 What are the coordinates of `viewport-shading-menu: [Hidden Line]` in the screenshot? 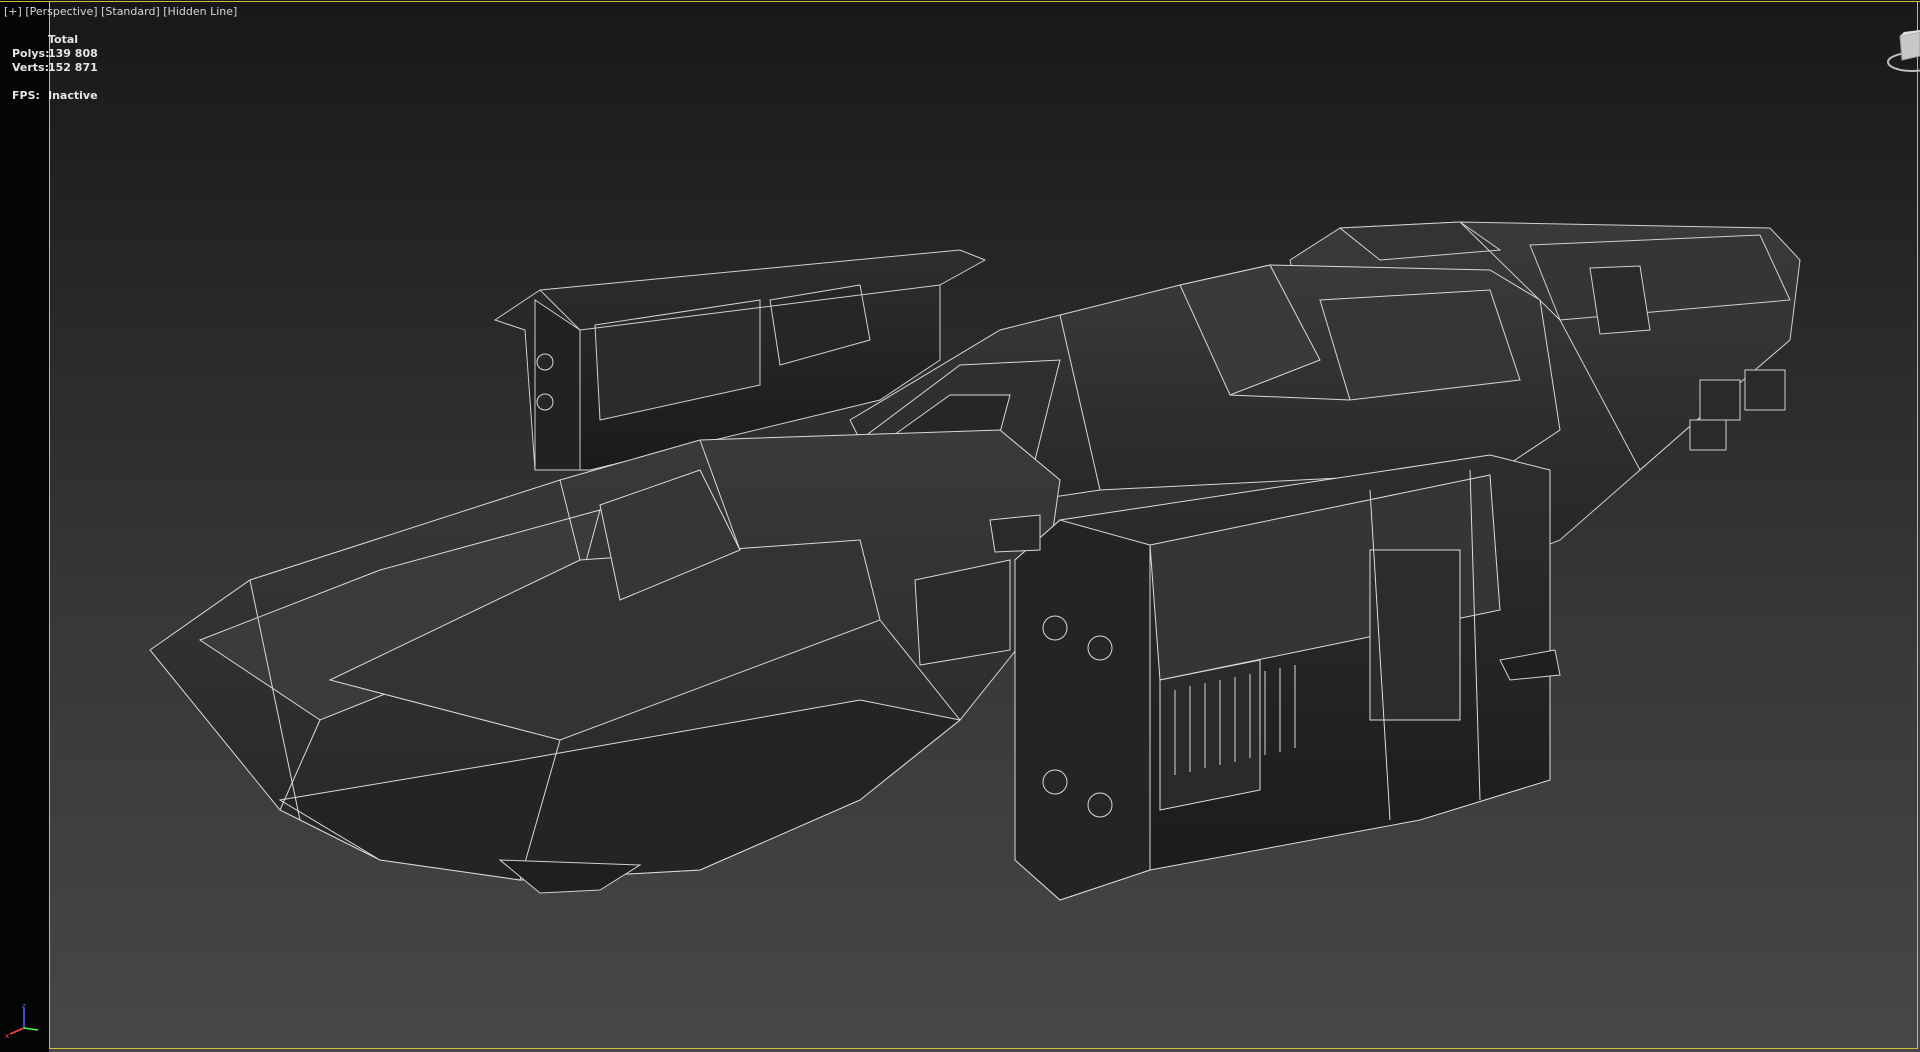 It's located at (200, 11).